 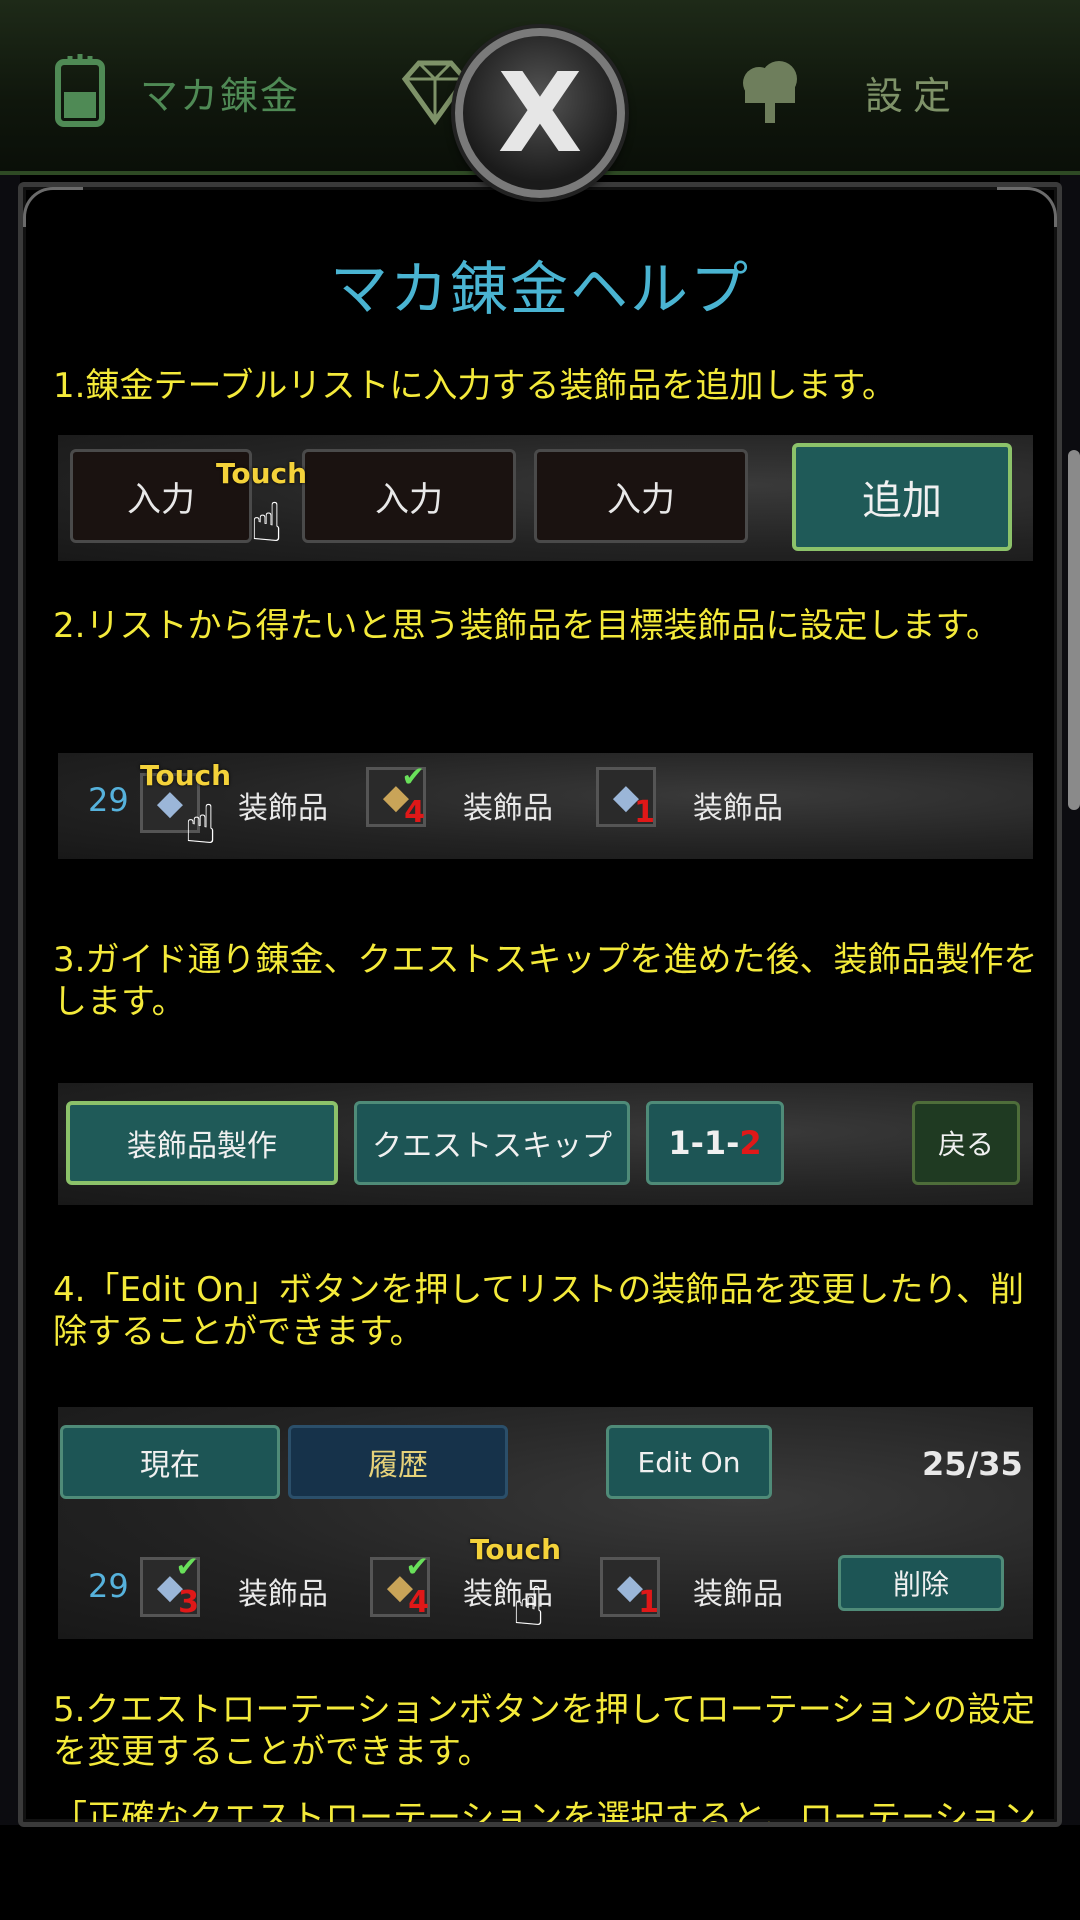 I want to click on tab-maka-alchemy: マカ錬金, so click(x=175, y=92).